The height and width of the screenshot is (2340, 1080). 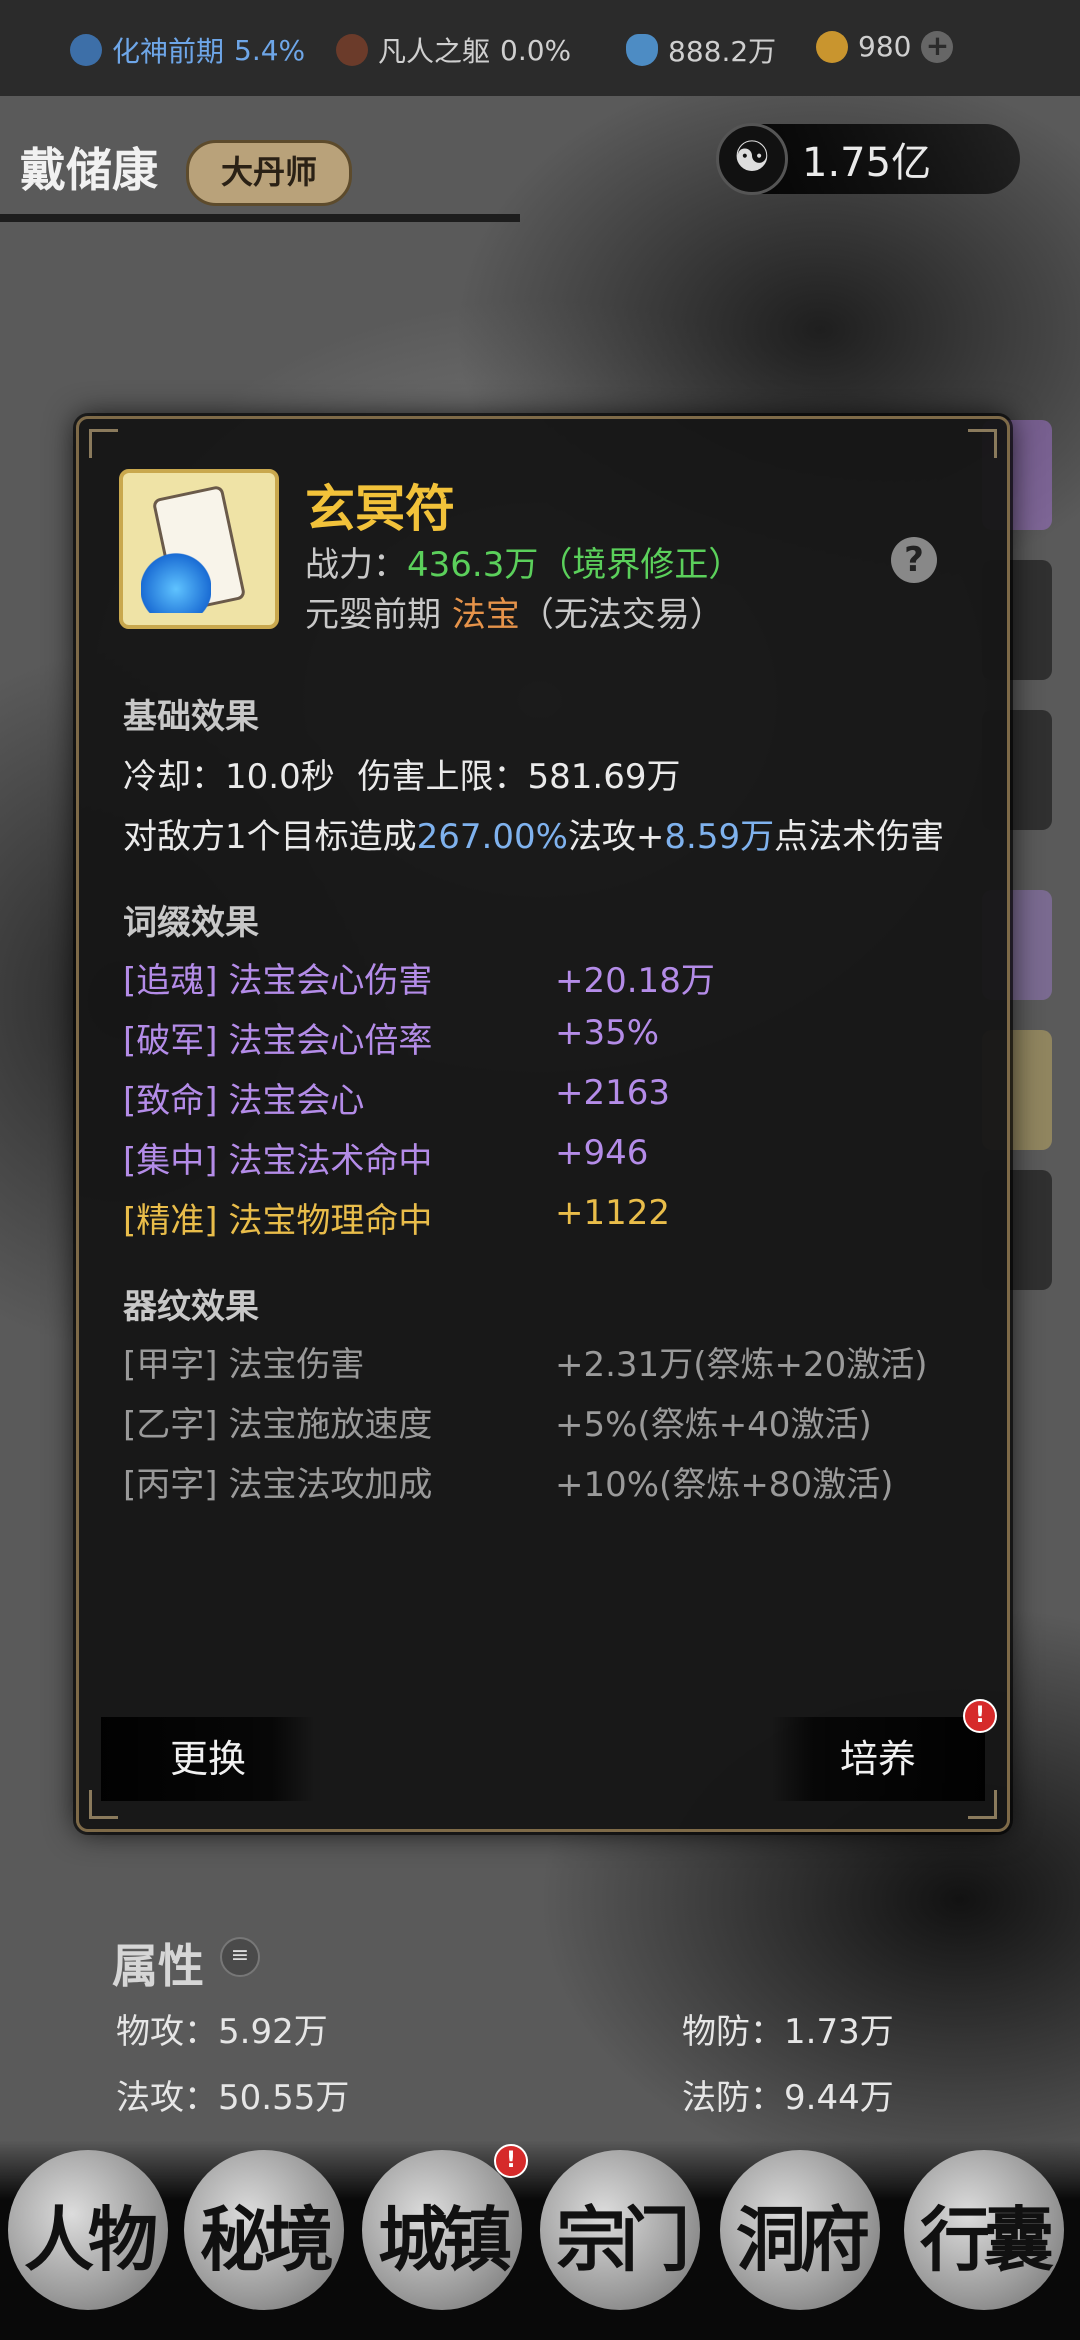 I want to click on cultivate-button: 培养, so click(x=878, y=1759).